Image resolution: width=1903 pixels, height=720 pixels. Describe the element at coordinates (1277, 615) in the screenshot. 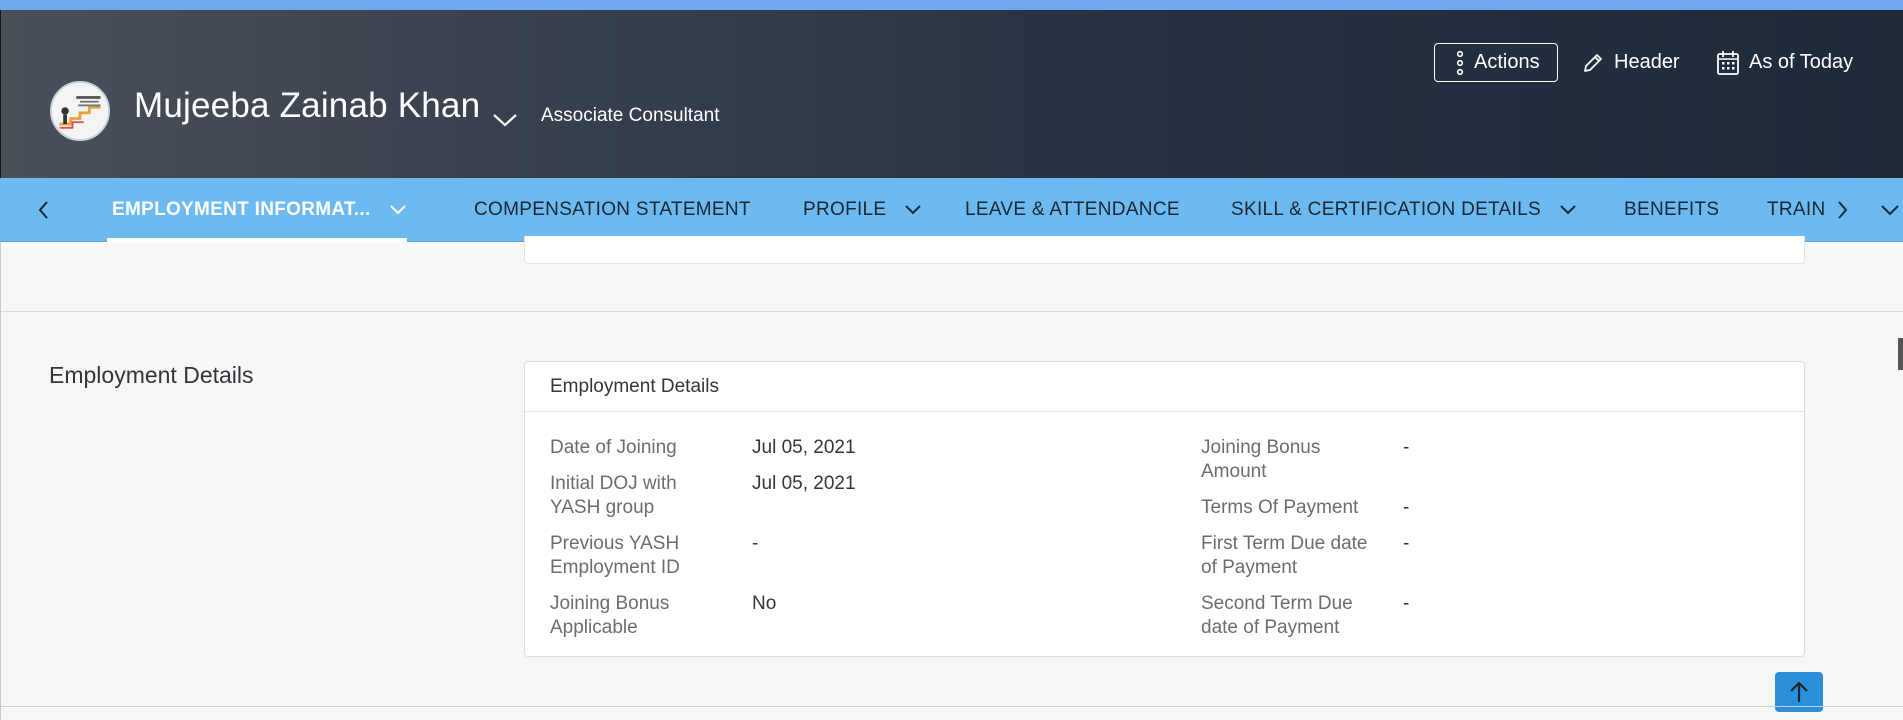

I see `field-label: Second Term Due date of Payment` at that location.